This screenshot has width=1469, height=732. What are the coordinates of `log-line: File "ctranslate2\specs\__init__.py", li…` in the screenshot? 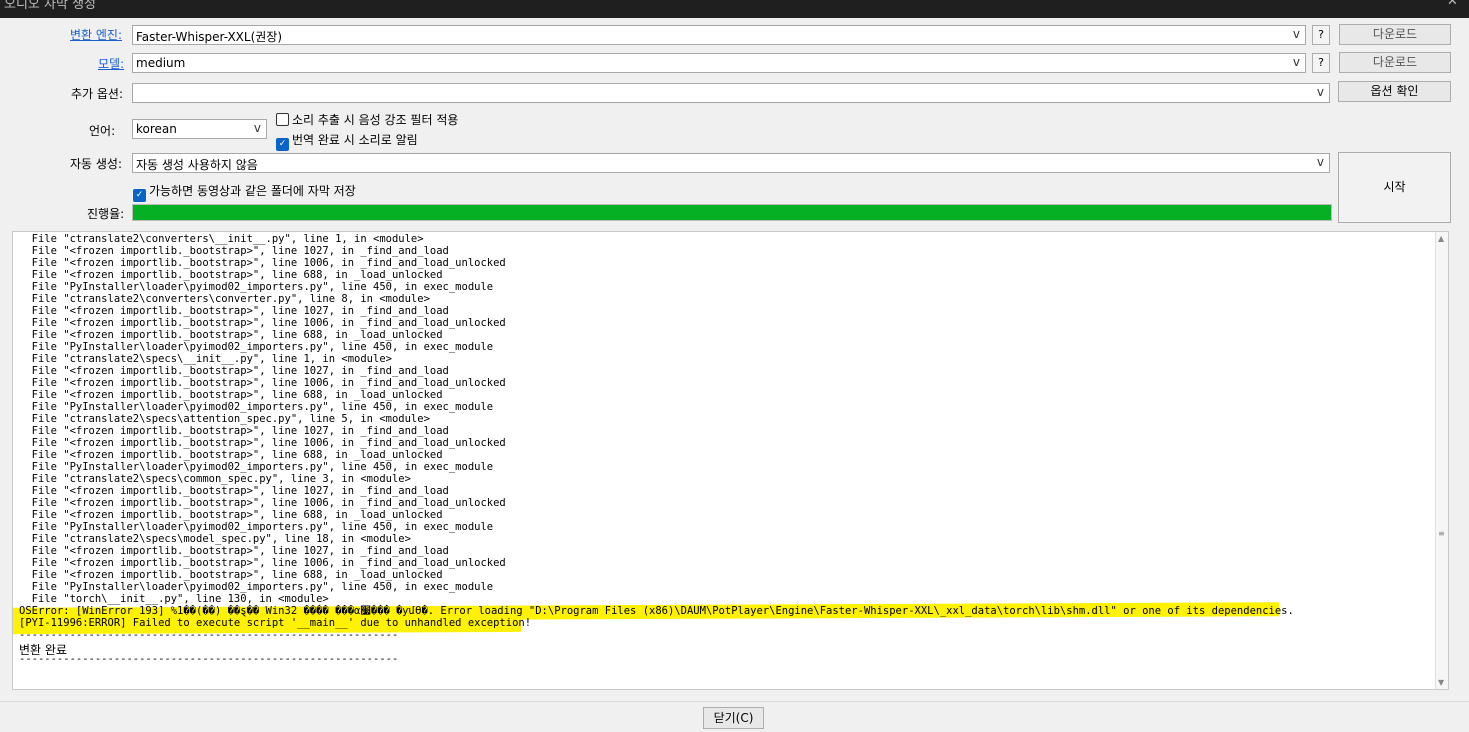 It's located at (205, 359).